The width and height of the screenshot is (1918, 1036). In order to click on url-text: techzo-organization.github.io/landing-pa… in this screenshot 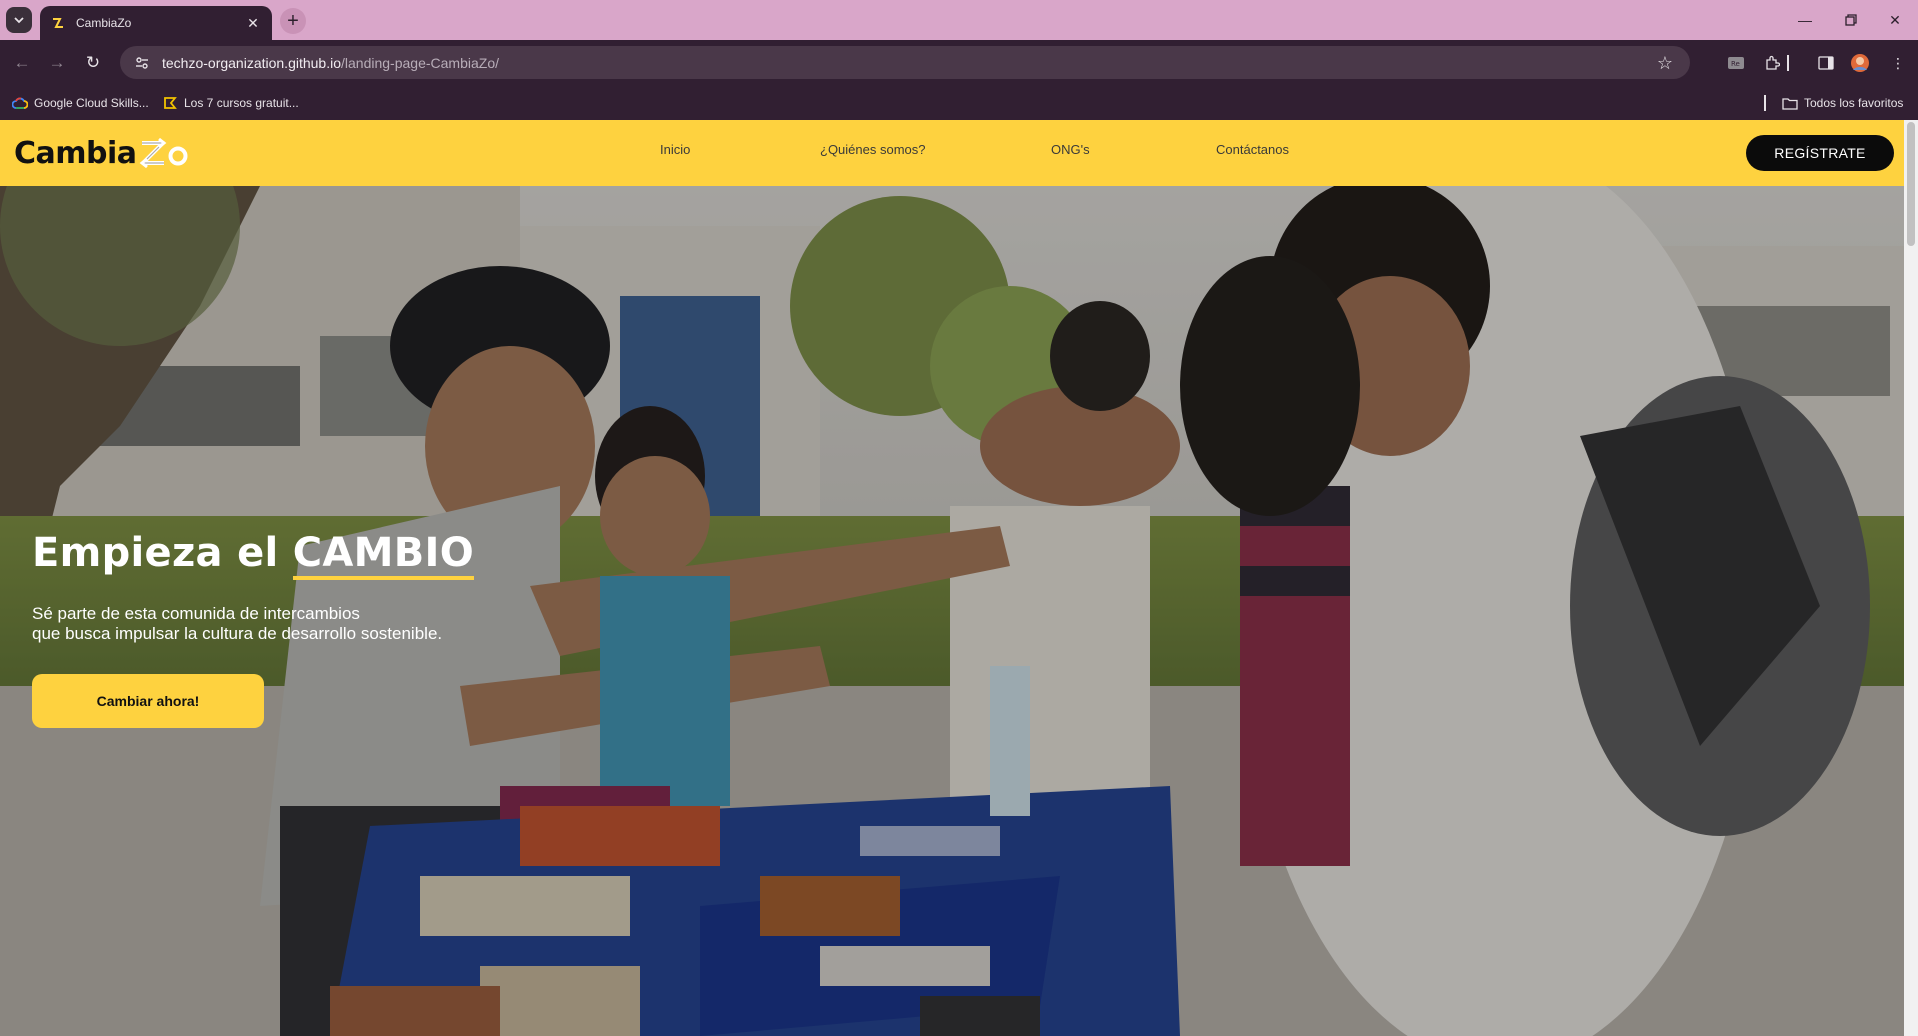, I will do `click(330, 63)`.